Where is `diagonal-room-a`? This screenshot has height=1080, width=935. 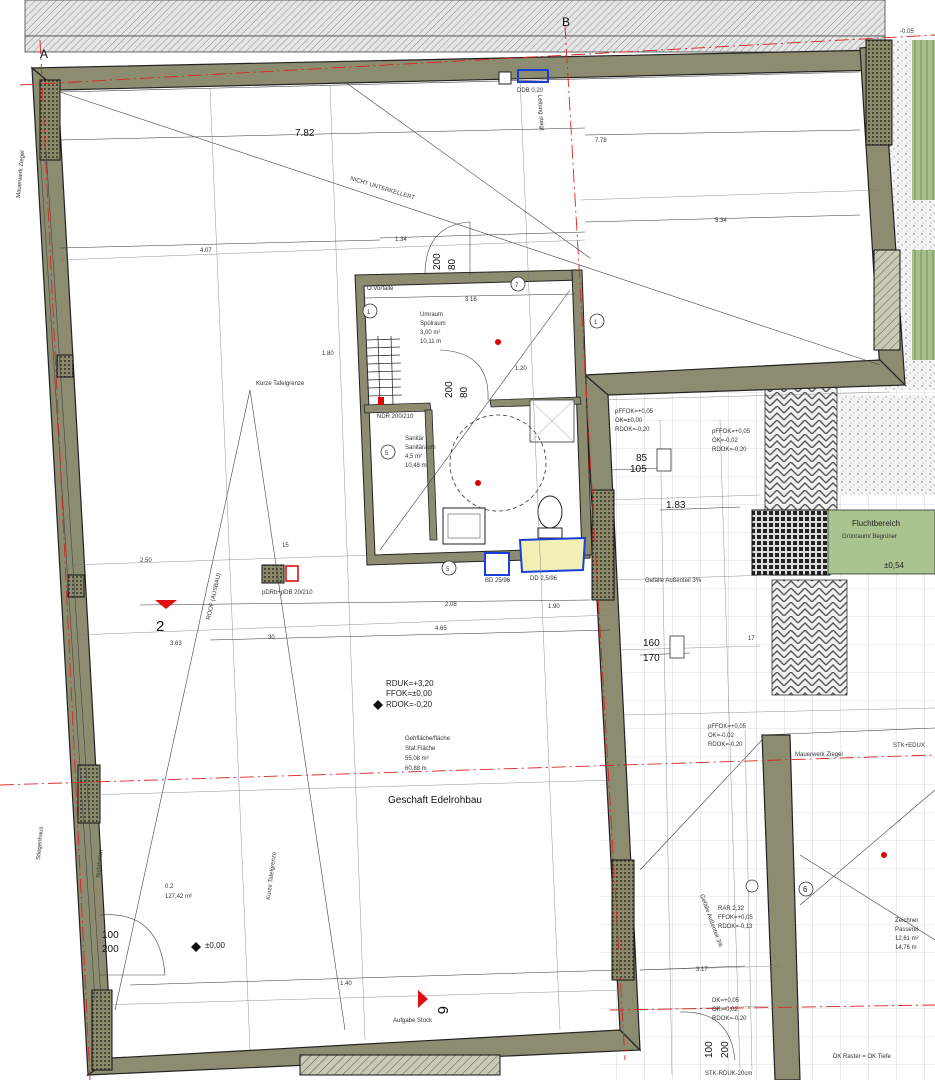 diagonal-room-a is located at coordinates (182, 700).